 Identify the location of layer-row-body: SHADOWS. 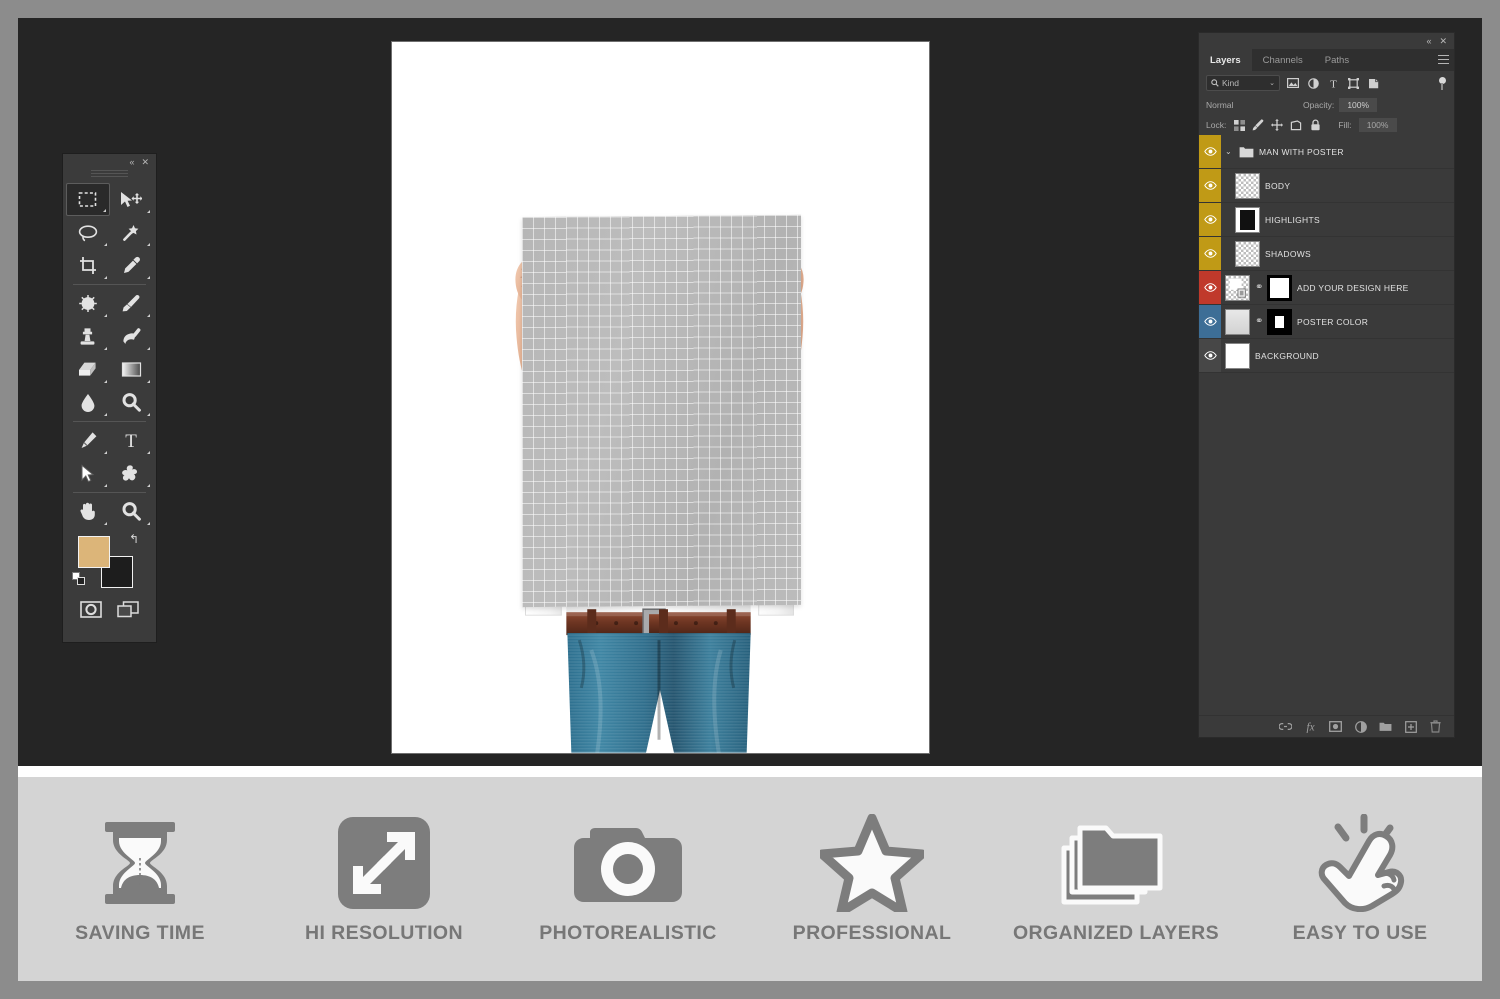
(1337, 253).